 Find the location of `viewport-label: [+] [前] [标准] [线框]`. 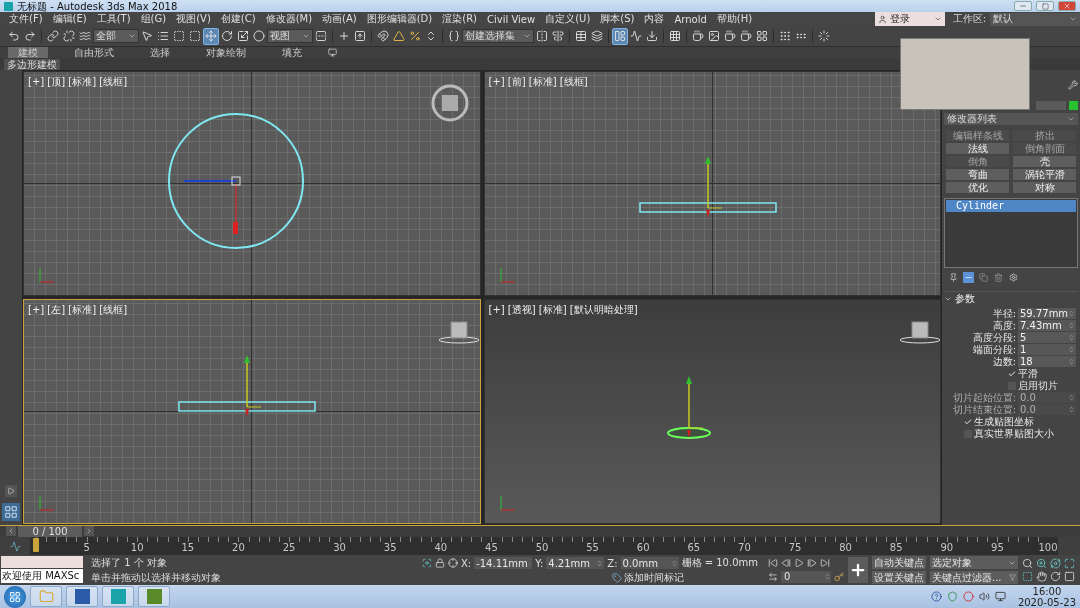

viewport-label: [+] [前] [标准] [线框] is located at coordinates (538, 82).